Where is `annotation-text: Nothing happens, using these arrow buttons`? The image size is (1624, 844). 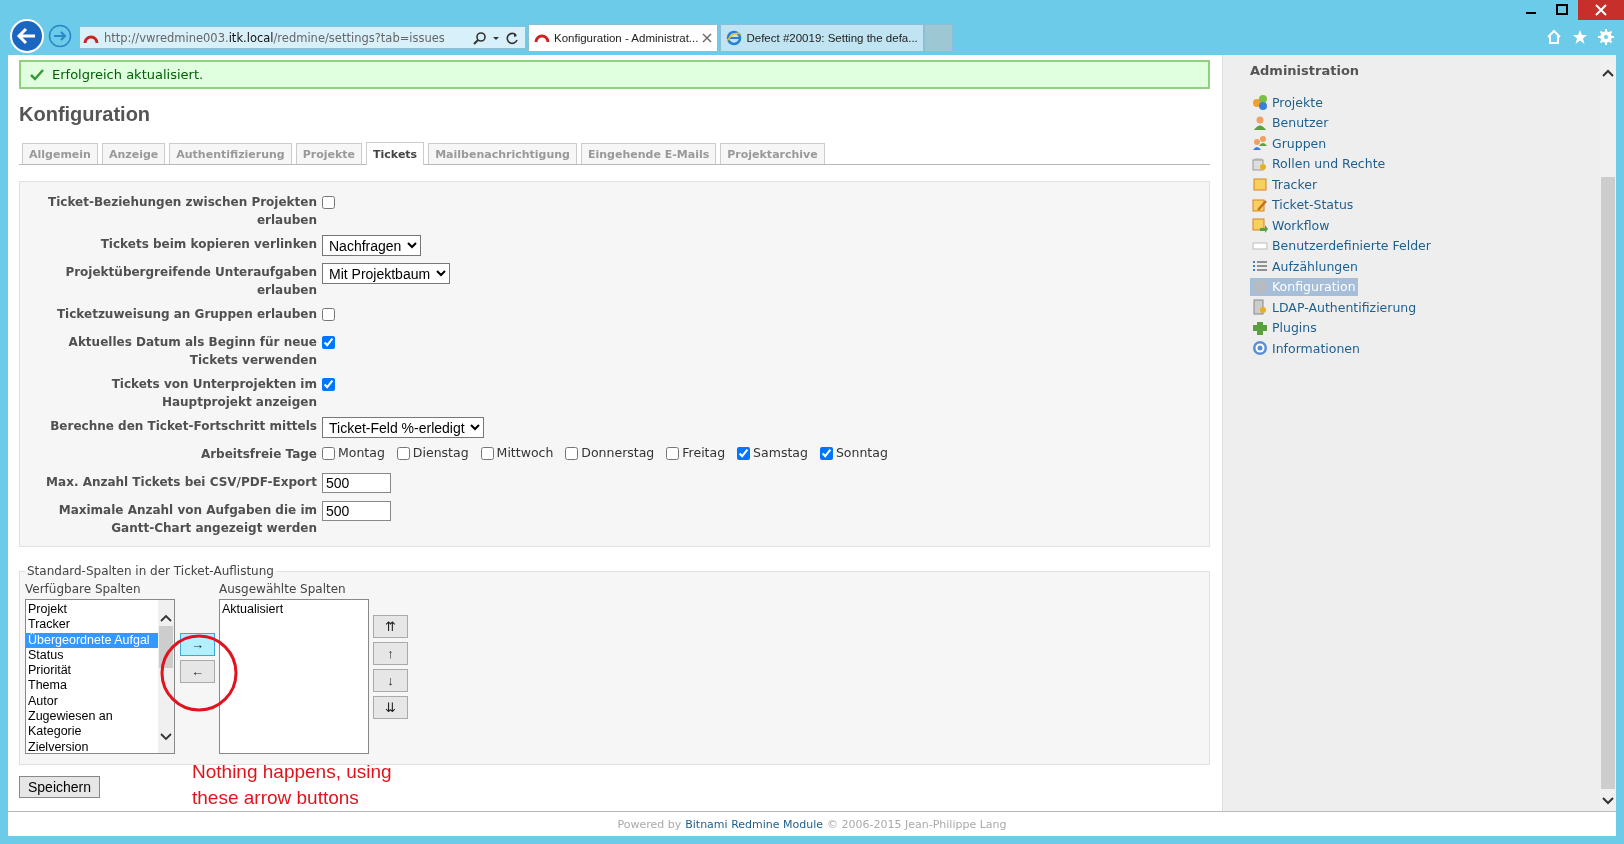 annotation-text: Nothing happens, using these arrow buttons is located at coordinates (292, 785).